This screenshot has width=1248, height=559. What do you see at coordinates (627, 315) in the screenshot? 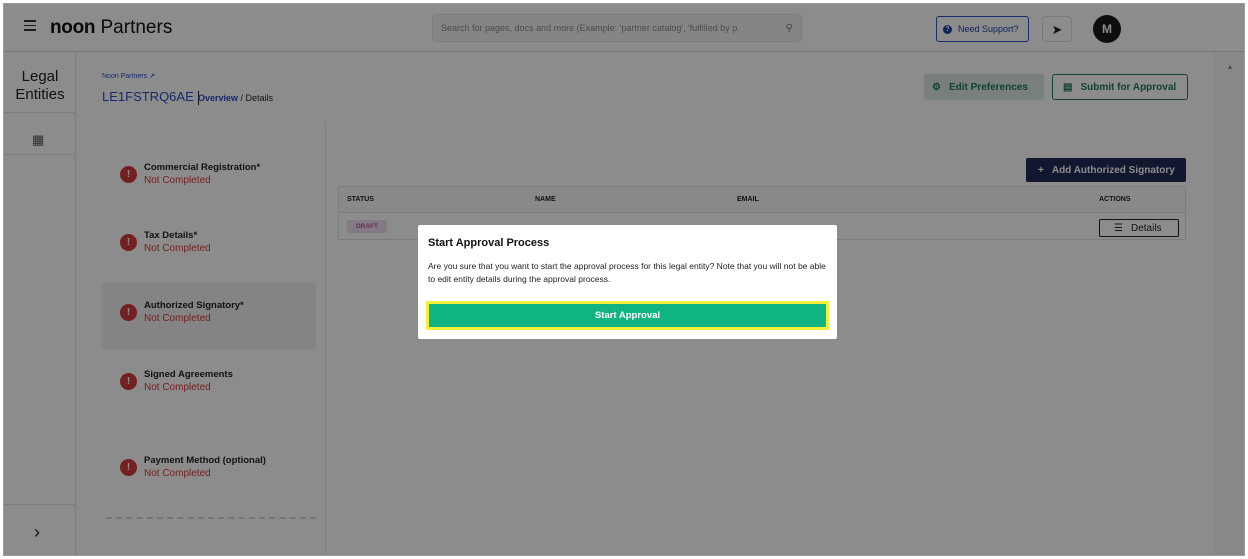
I see `start-approval-button: Start Approval` at bounding box center [627, 315].